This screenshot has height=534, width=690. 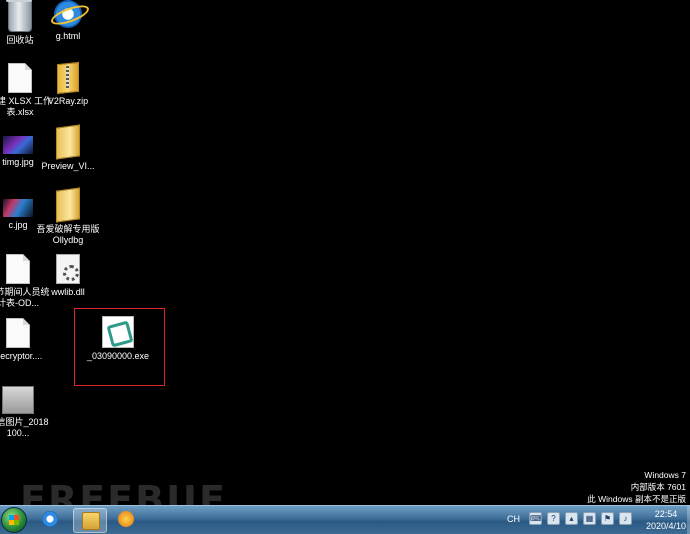 I want to click on system-tray: CH ⌨ ? ▴ ▦ ⚑ ♪, so click(x=569, y=518).